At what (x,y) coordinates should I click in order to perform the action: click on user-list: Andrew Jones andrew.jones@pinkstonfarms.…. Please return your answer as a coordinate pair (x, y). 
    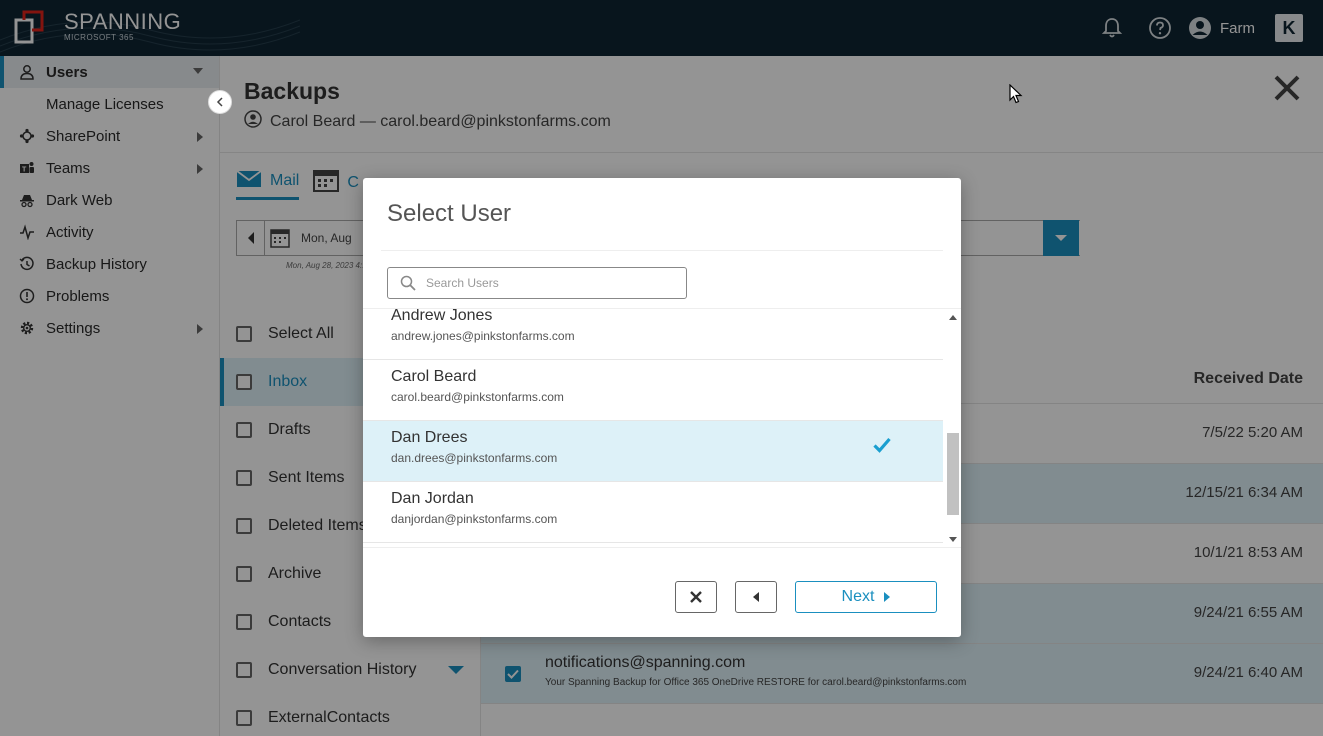
    Looking at the image, I should click on (662, 428).